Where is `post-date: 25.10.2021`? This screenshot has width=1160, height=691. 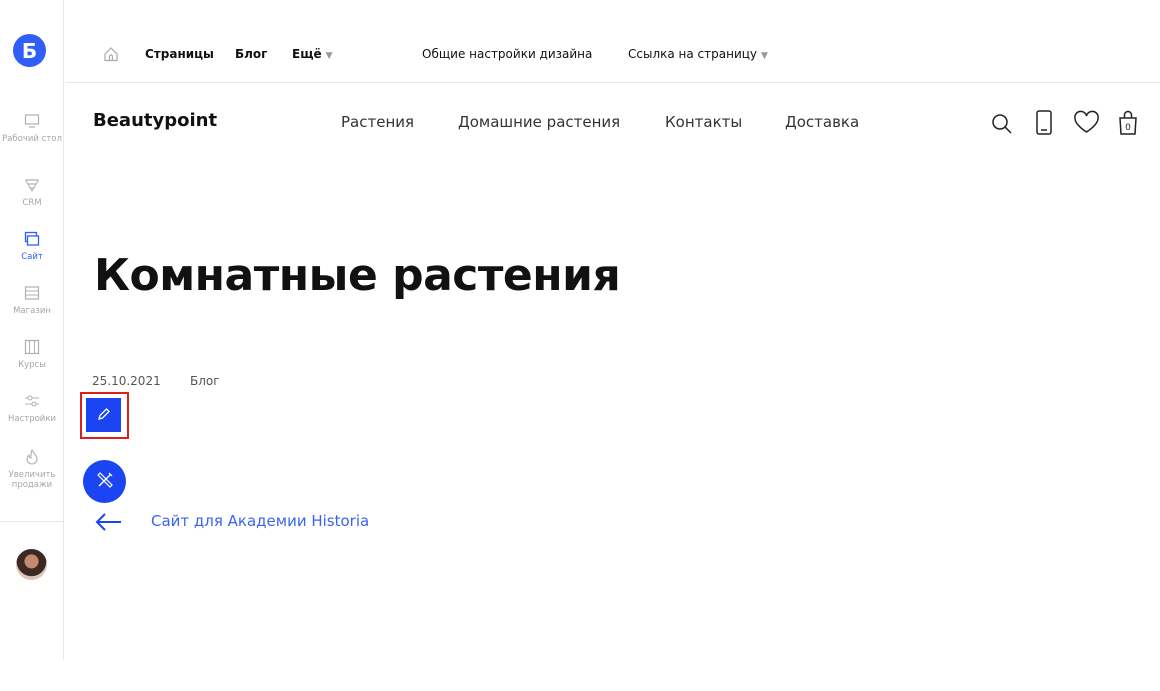 post-date: 25.10.2021 is located at coordinates (126, 381).